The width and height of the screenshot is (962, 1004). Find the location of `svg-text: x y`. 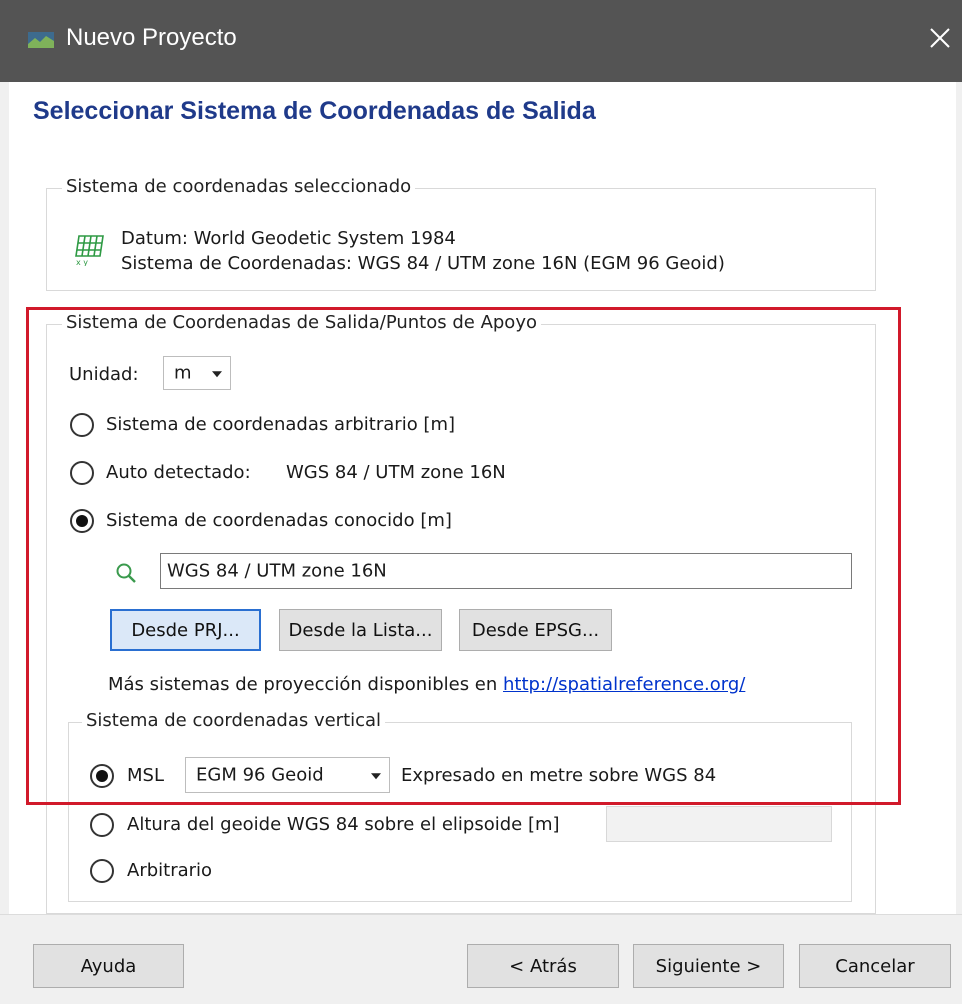

svg-text: x y is located at coordinates (82, 262).